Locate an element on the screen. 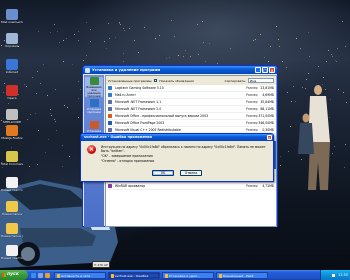  taskbar-task: Безымянный - Paint is located at coordinates (242, 275).